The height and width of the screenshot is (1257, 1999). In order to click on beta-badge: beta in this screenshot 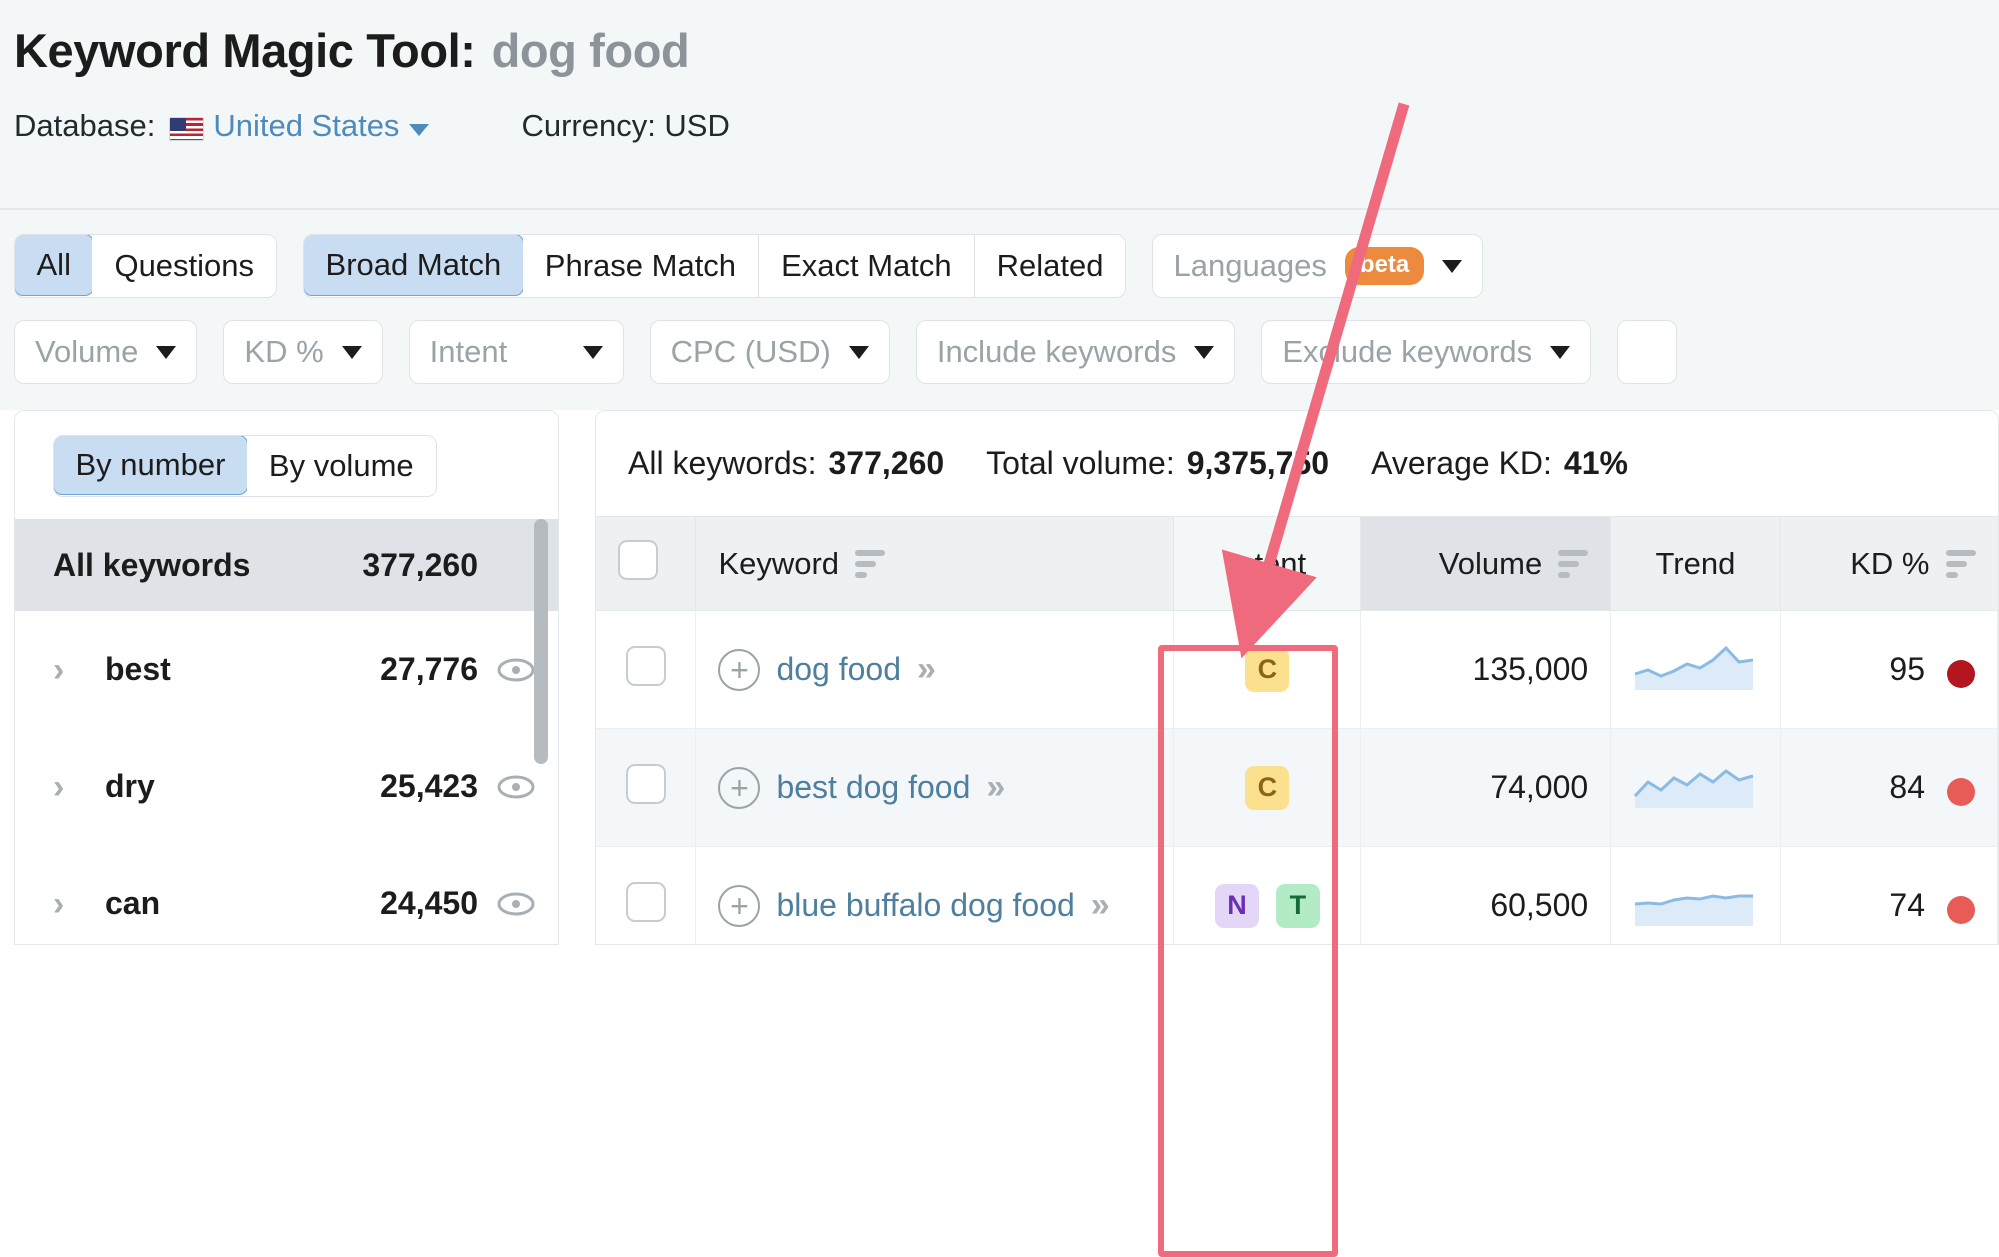, I will do `click(1384, 266)`.